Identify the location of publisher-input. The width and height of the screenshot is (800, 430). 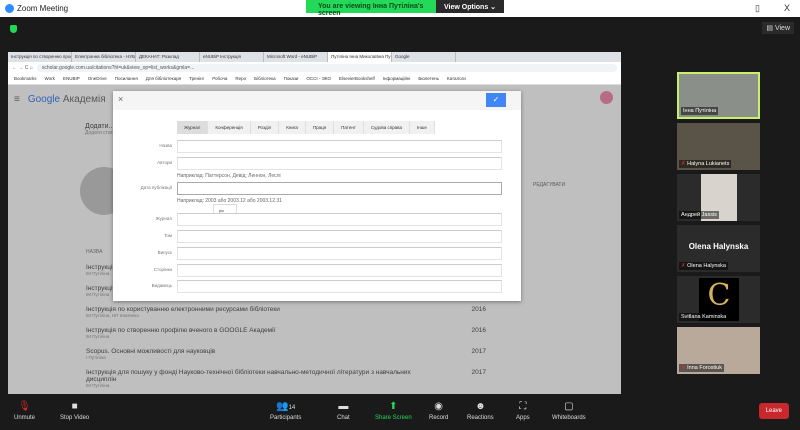
(339, 286).